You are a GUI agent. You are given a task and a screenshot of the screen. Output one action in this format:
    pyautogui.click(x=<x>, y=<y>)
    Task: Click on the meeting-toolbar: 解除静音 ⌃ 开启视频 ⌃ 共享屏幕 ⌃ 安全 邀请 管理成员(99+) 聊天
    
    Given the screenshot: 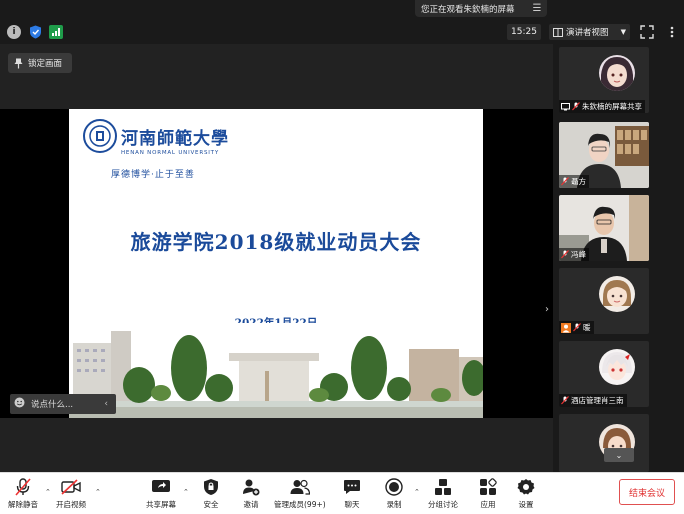 What is the action you would take?
    pyautogui.click(x=342, y=493)
    